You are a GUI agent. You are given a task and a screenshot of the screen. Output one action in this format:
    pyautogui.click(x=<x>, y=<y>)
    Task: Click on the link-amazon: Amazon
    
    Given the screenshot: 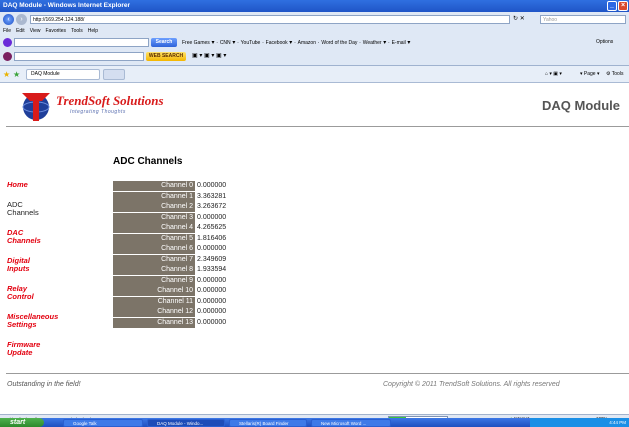 What is the action you would take?
    pyautogui.click(x=307, y=43)
    